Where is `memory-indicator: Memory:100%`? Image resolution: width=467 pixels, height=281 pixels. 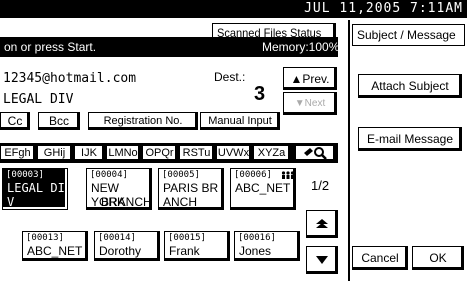 memory-indicator: Memory:100% is located at coordinates (301, 47).